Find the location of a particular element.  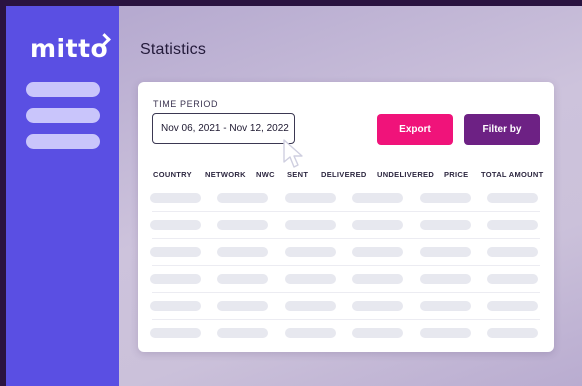

logo: mitto is located at coordinates (69, 48).